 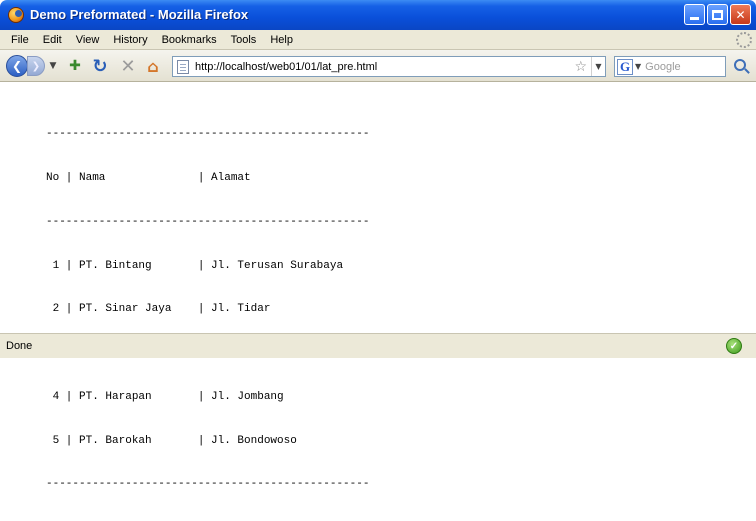 What do you see at coordinates (195, 265) in the screenshot?
I see `pre-row: 1 | PT. Bintang | Jl. Terusan Surabaya` at bounding box center [195, 265].